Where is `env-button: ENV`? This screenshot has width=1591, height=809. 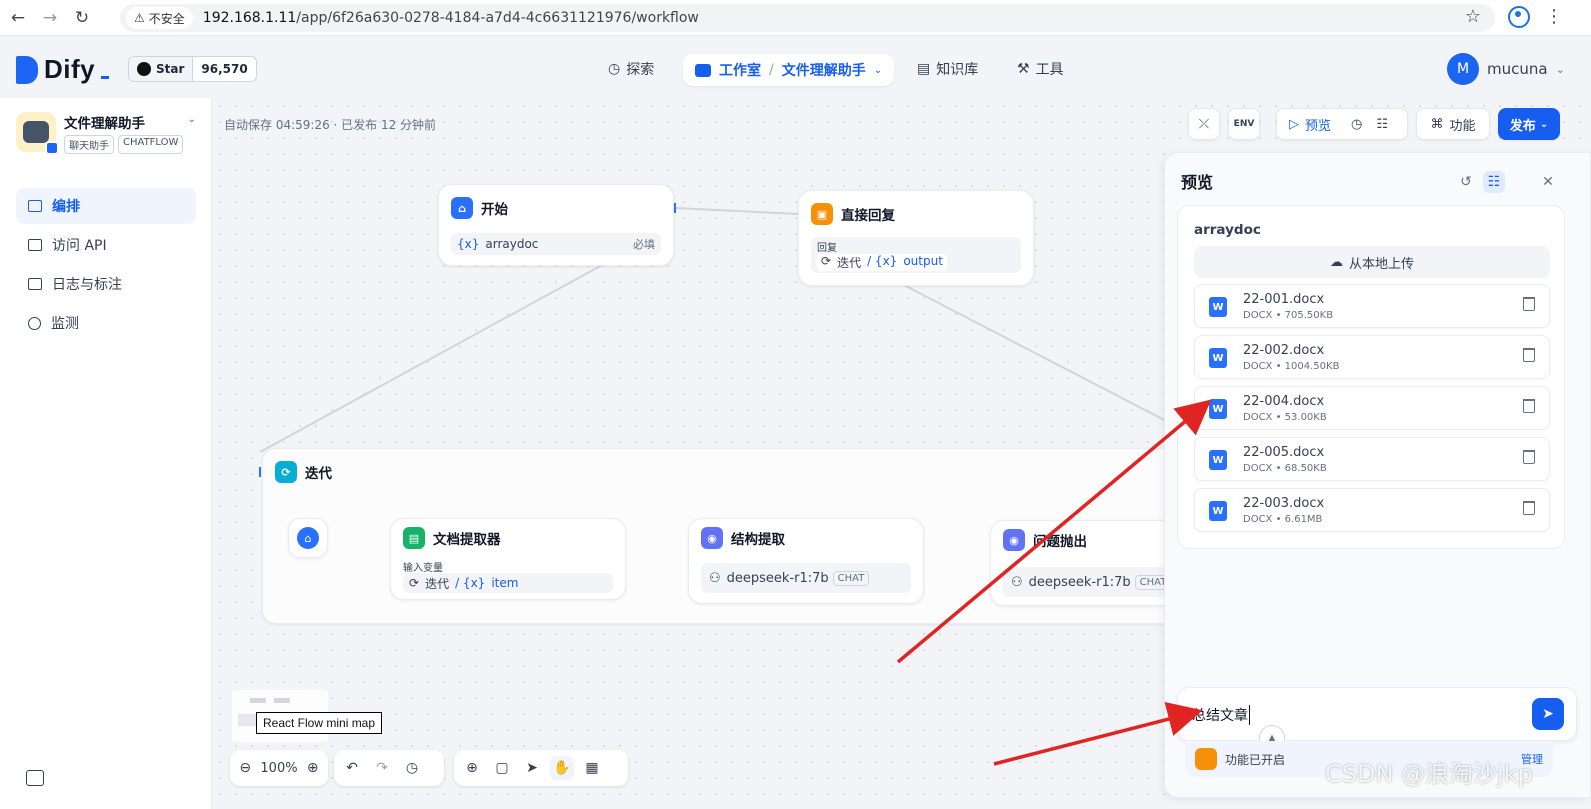 env-button: ENV is located at coordinates (1244, 124).